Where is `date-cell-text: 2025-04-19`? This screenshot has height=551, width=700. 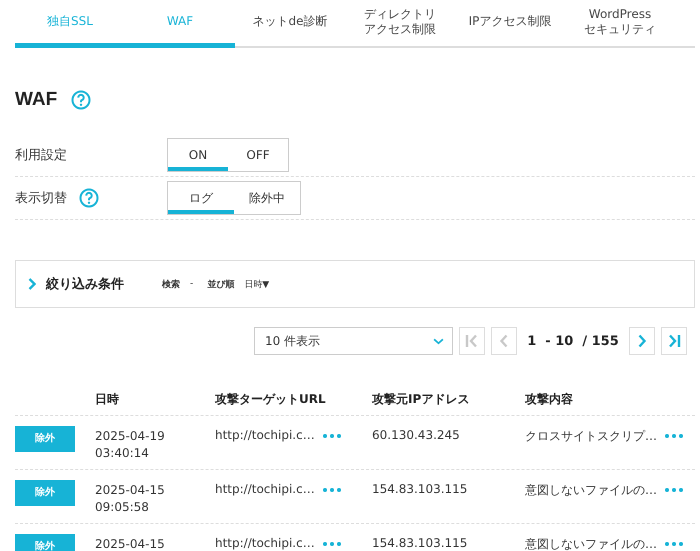
date-cell-text: 2025-04-19 is located at coordinates (130, 436).